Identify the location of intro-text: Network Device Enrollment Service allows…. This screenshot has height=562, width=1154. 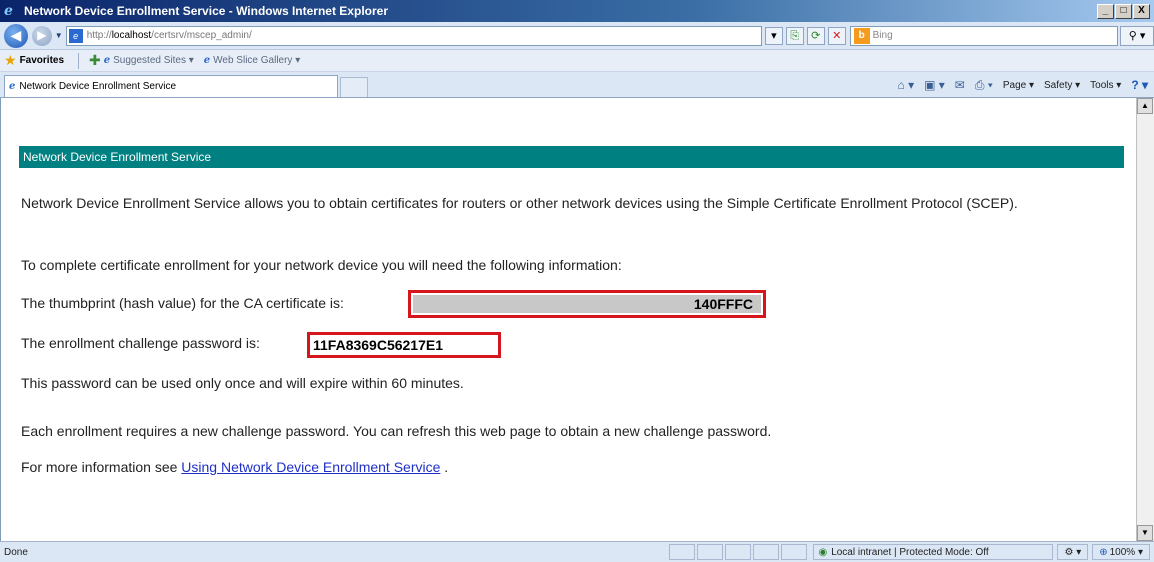
(519, 203).